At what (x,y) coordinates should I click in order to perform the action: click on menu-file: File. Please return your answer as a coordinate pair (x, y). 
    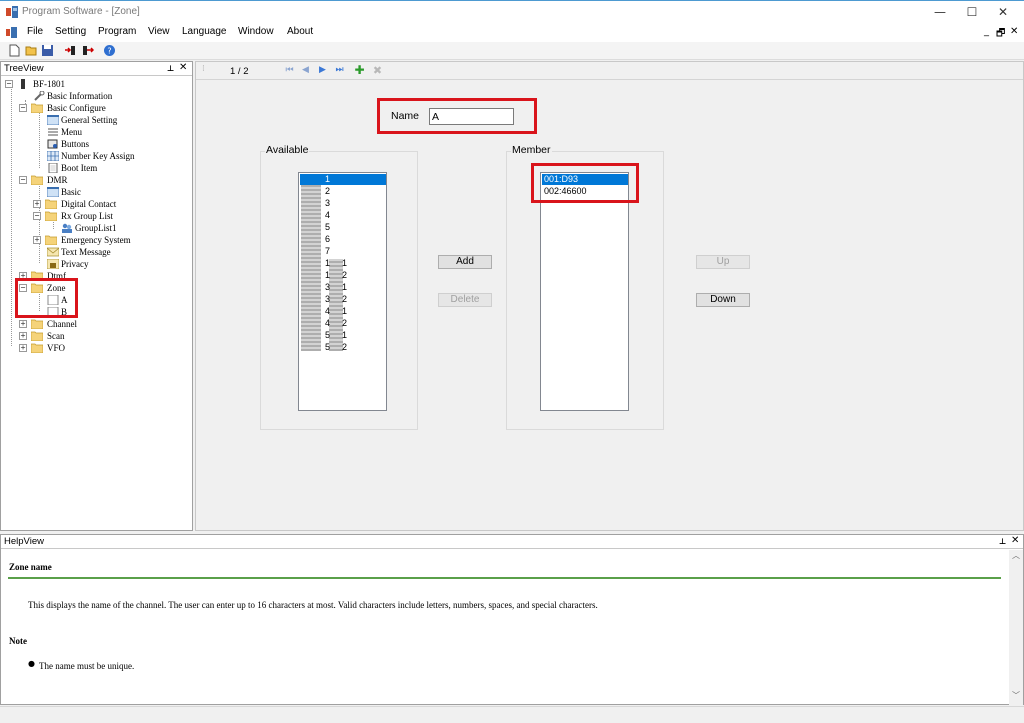
    Looking at the image, I should click on (35, 31).